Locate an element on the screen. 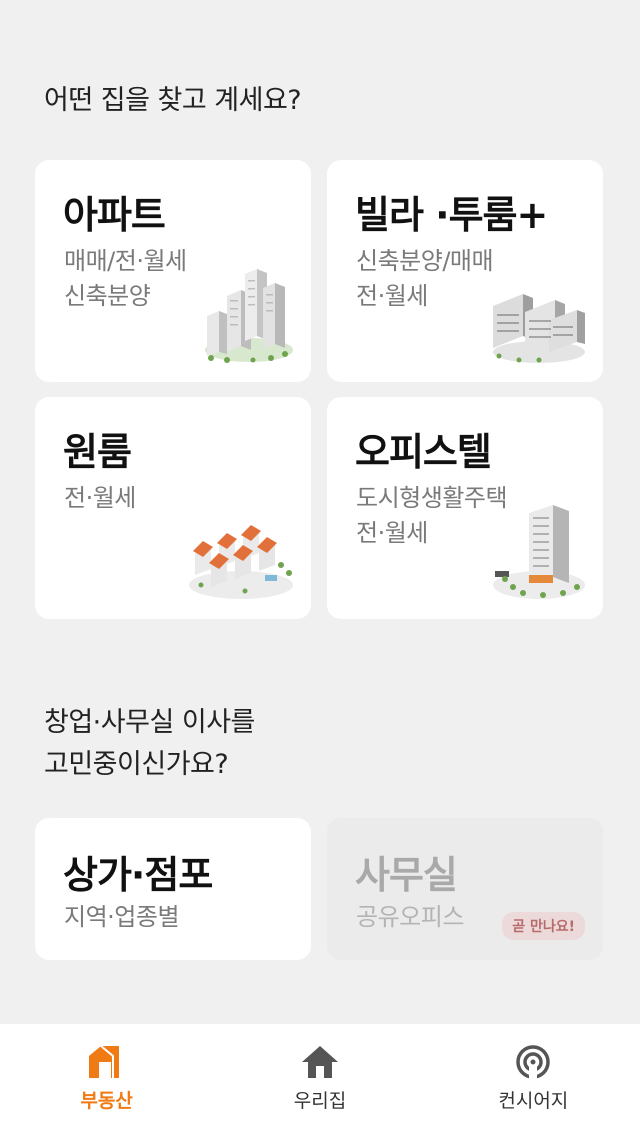 This screenshot has height=1136, width=640. tab-my-home: 우리집 is located at coordinates (319, 1080).